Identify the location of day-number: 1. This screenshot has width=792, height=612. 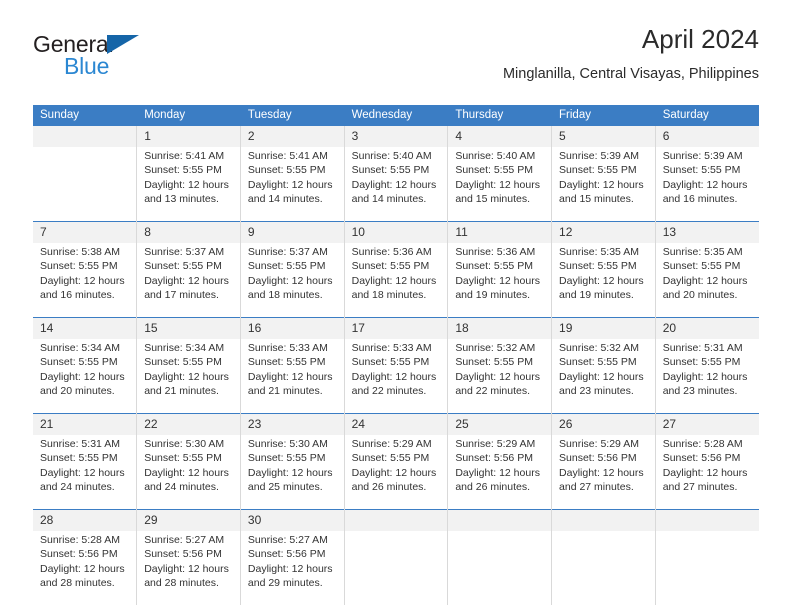
(188, 136).